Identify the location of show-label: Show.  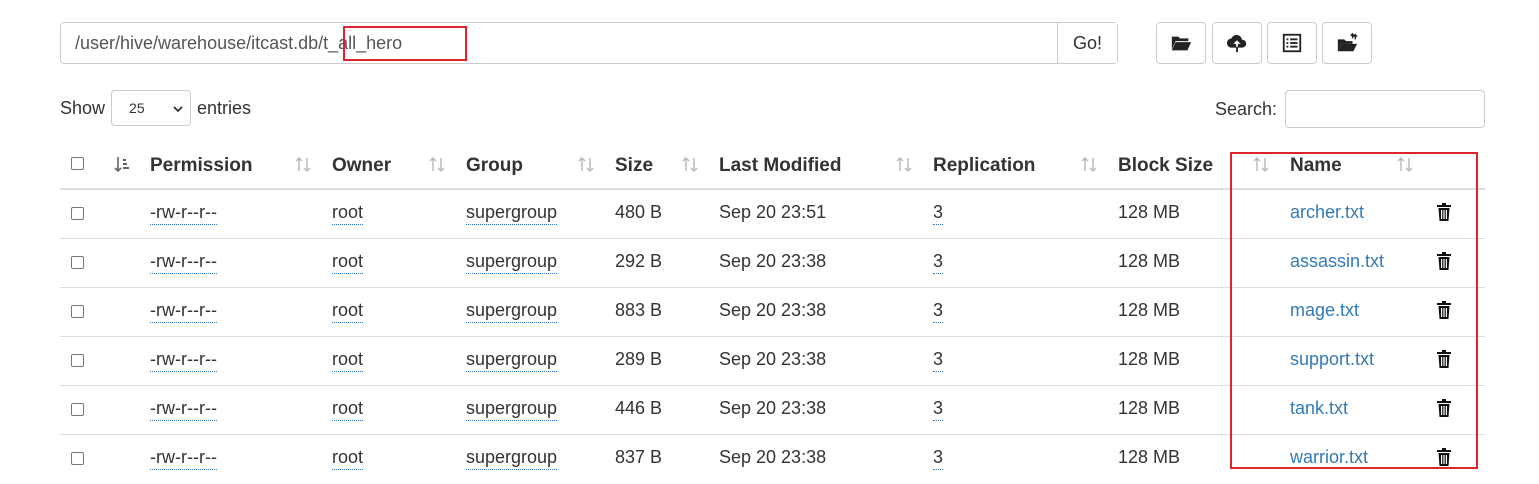
(83, 107).